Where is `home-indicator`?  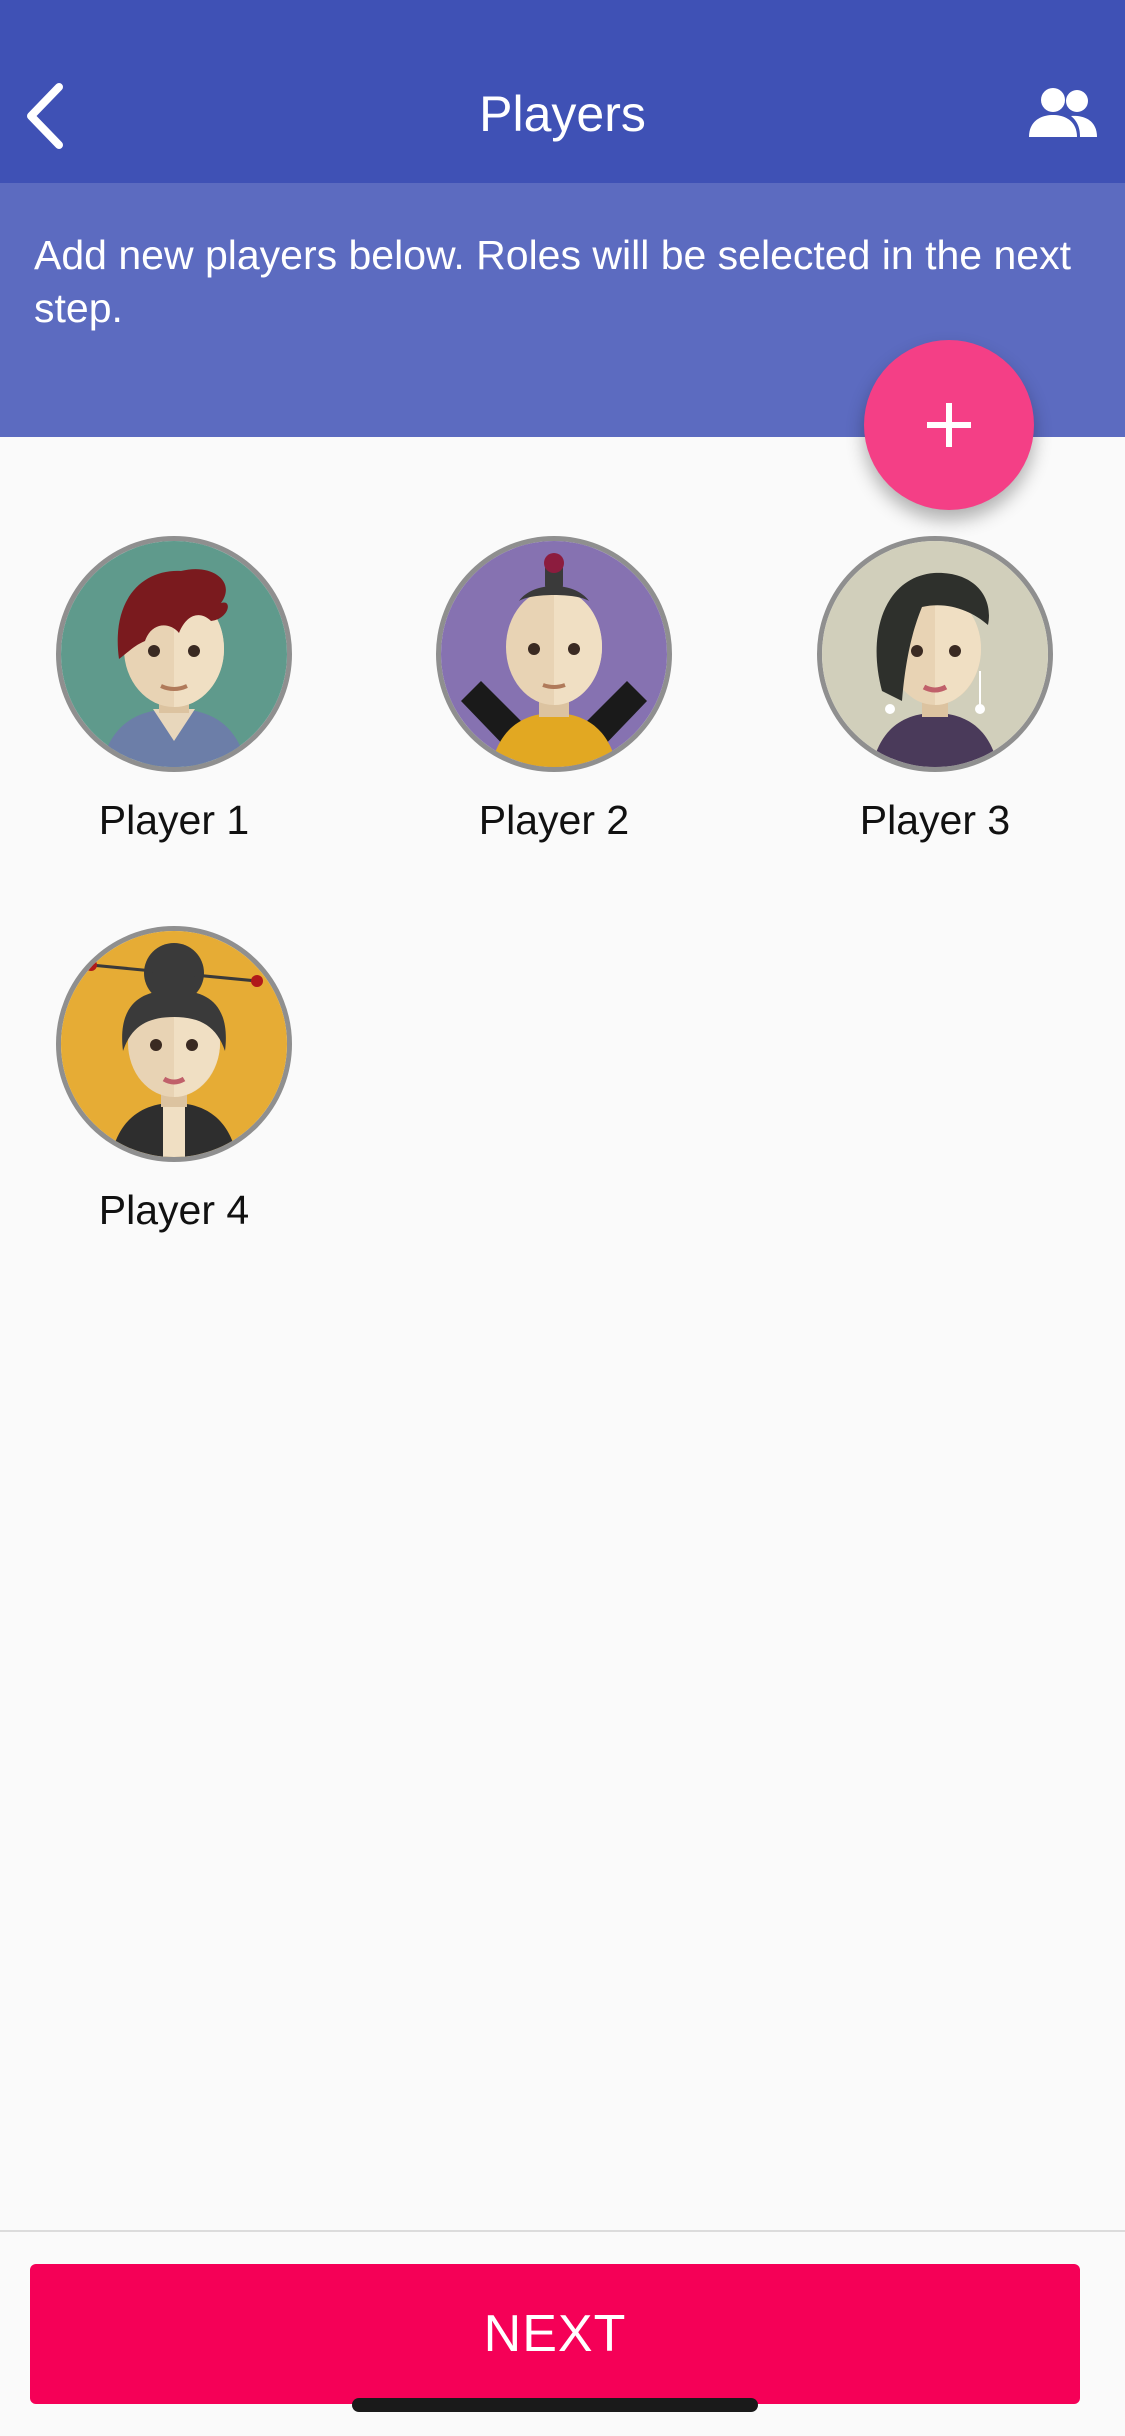
home-indicator is located at coordinates (555, 2405).